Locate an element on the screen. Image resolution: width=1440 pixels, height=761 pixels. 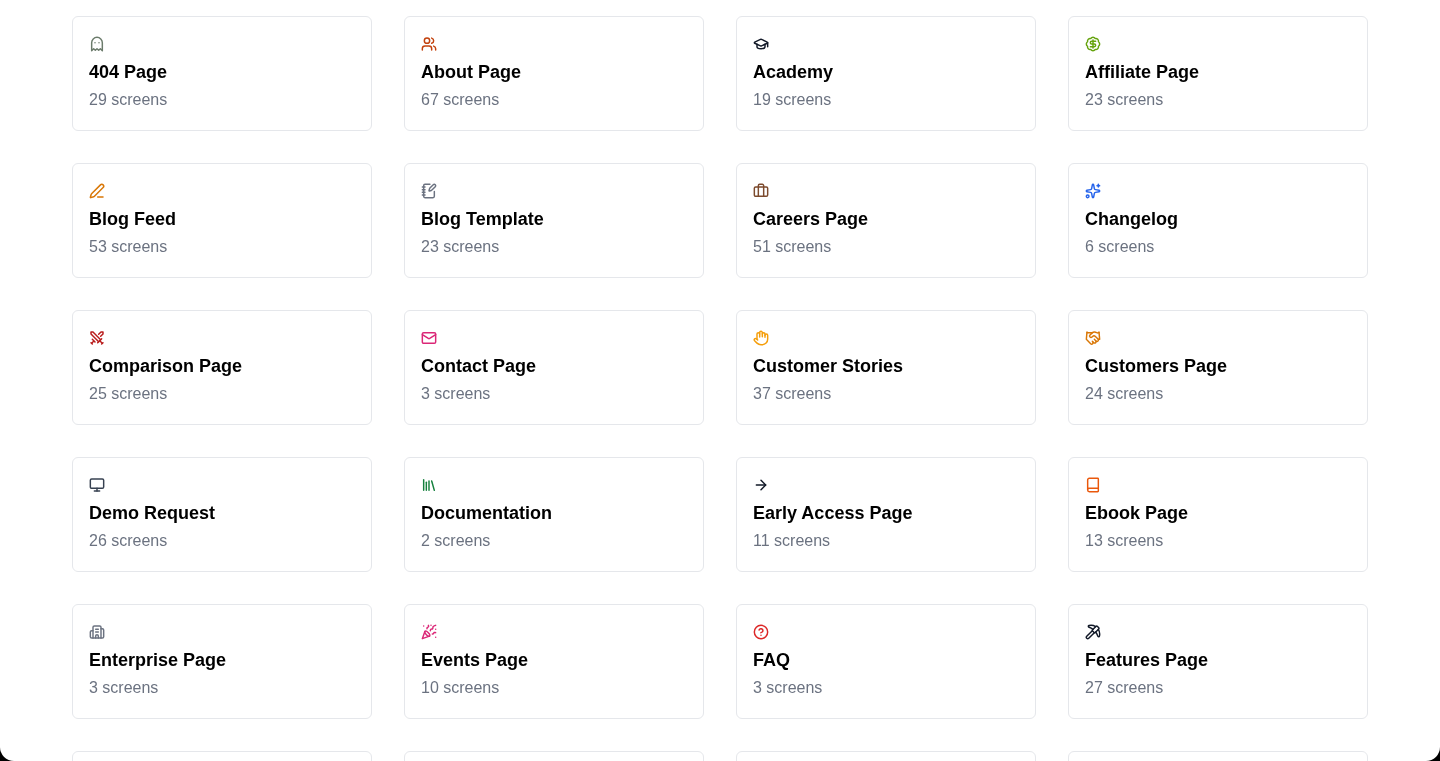
monitor-icon is located at coordinates (97, 485).